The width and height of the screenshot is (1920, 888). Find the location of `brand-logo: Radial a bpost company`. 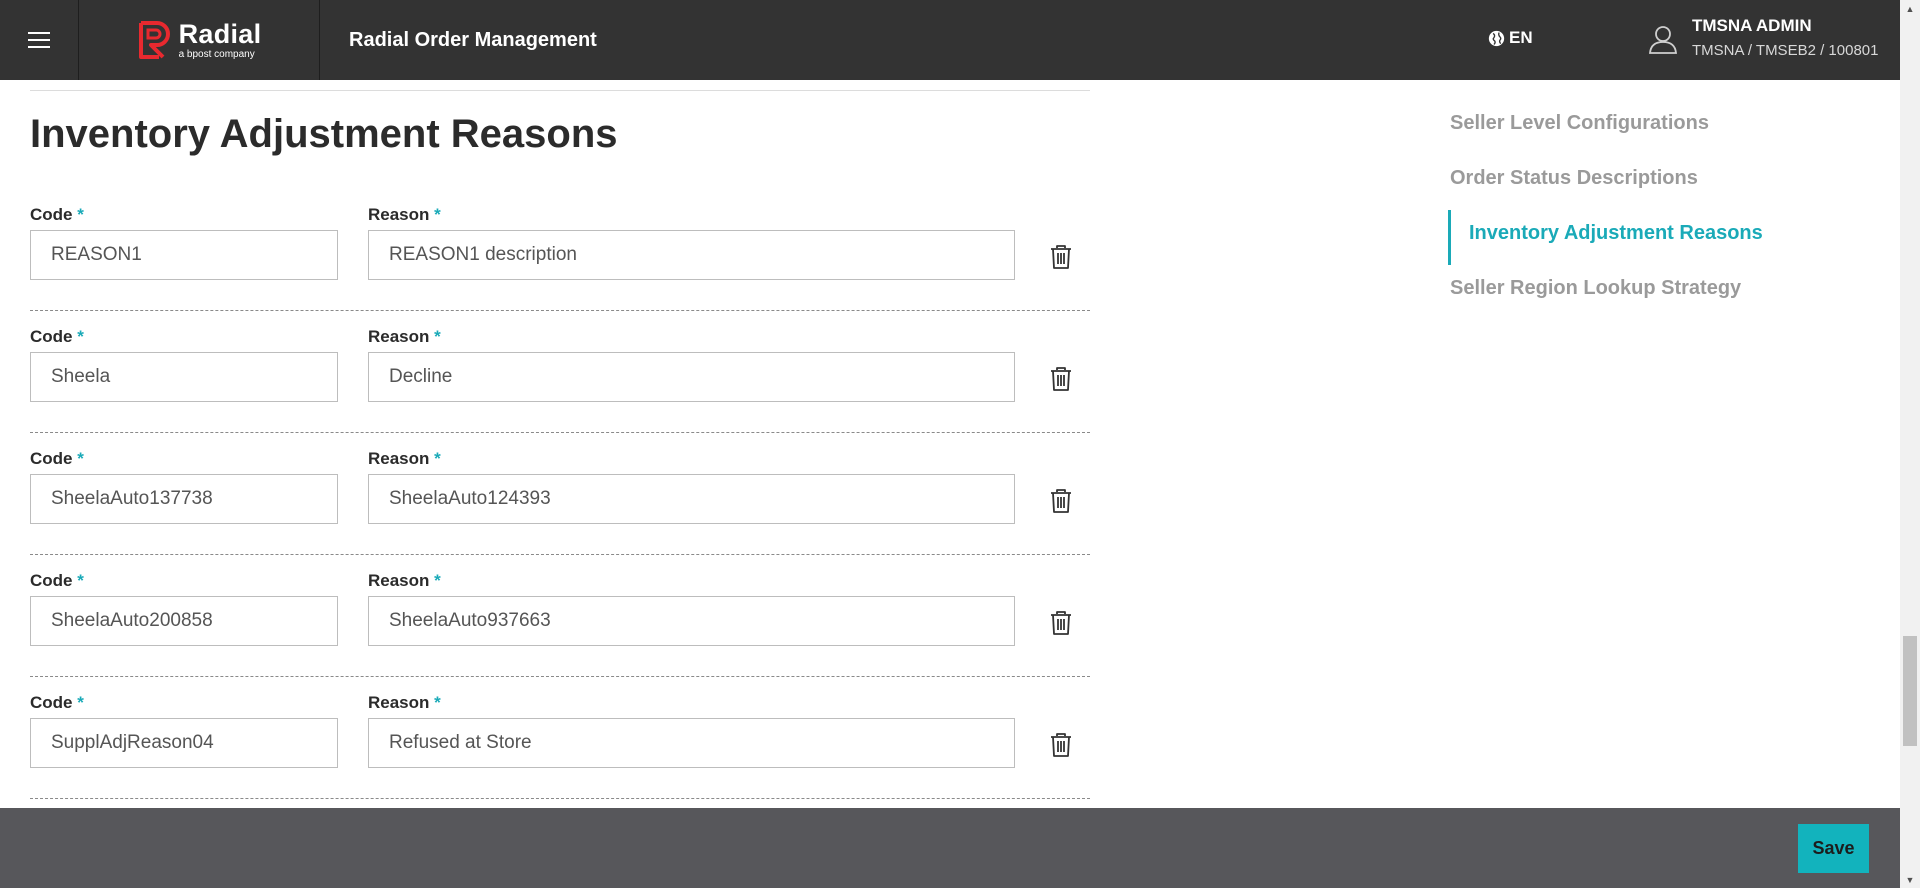

brand-logo: Radial a bpost company is located at coordinates (199, 40).